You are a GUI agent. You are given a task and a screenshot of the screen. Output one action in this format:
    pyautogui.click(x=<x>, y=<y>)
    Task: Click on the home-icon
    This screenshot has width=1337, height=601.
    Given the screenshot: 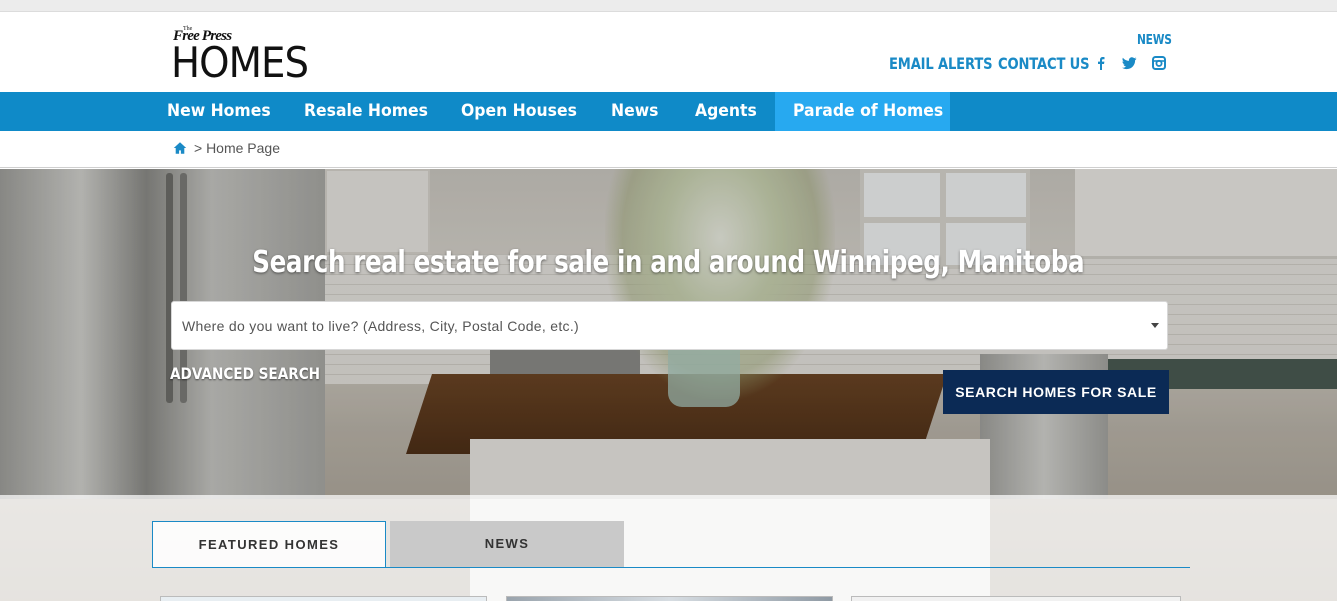 What is the action you would take?
    pyautogui.click(x=180, y=148)
    